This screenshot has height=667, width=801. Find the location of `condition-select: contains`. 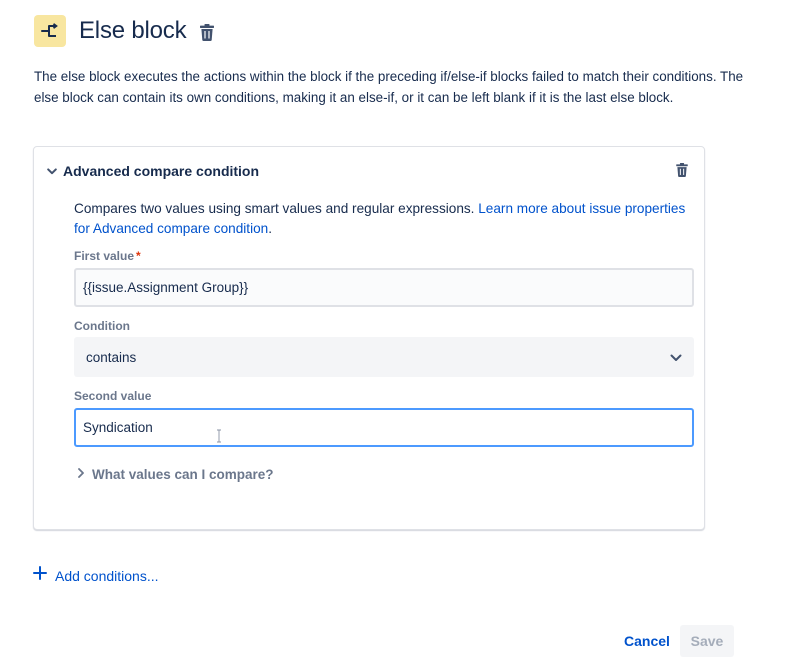

condition-select: contains is located at coordinates (384, 357).